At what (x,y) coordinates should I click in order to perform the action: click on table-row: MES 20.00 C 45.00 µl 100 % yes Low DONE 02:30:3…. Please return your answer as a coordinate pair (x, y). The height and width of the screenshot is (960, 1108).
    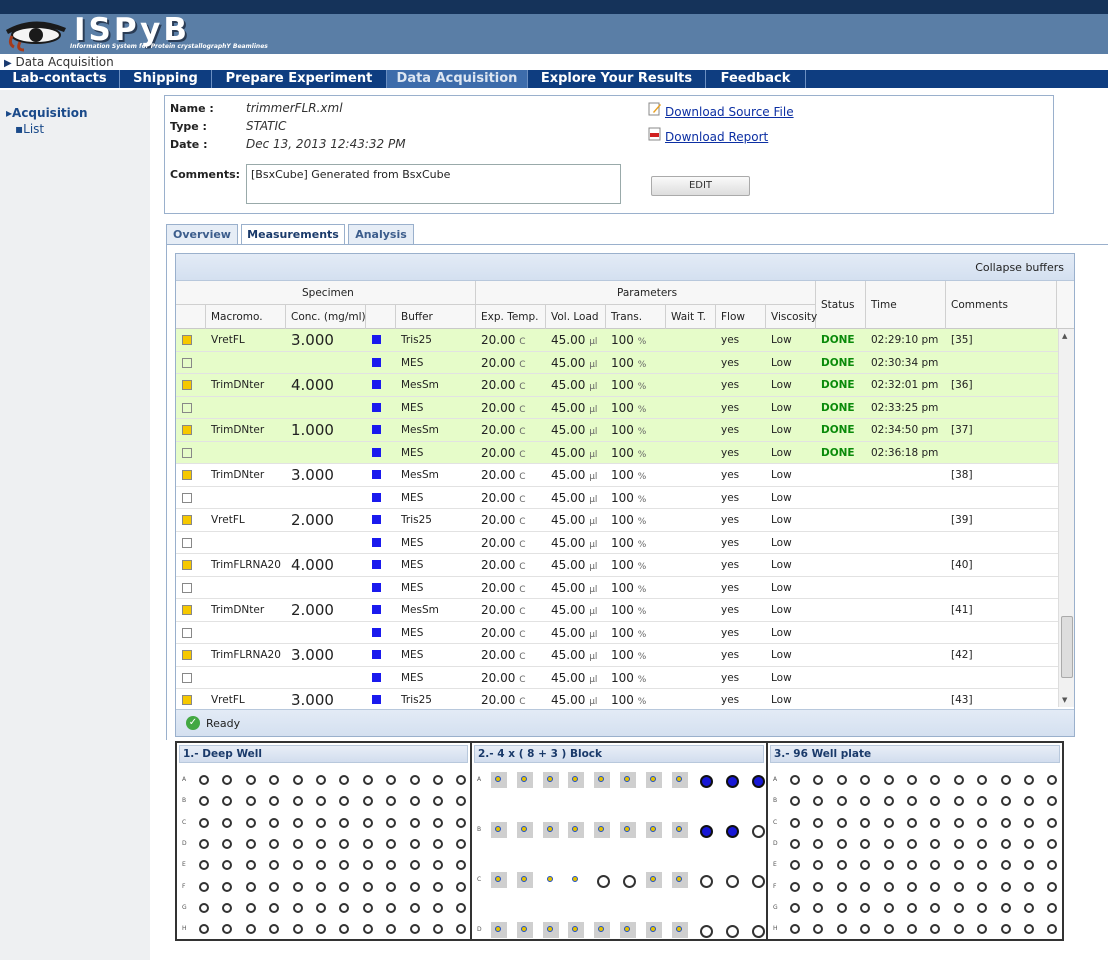
    Looking at the image, I should click on (617, 362).